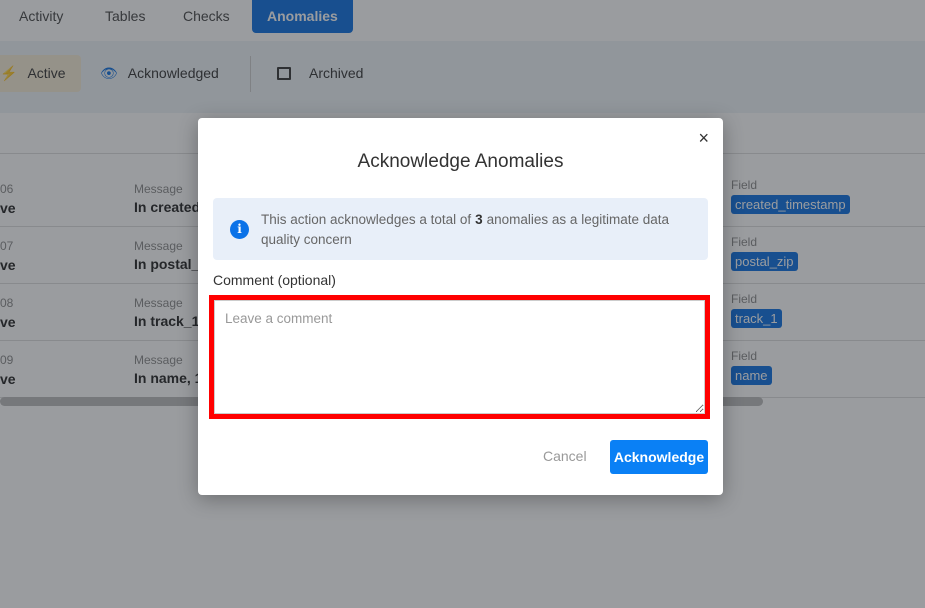 Image resolution: width=925 pixels, height=608 pixels. Describe the element at coordinates (479, 219) in the screenshot. I see `anomaly-count: 3` at that location.